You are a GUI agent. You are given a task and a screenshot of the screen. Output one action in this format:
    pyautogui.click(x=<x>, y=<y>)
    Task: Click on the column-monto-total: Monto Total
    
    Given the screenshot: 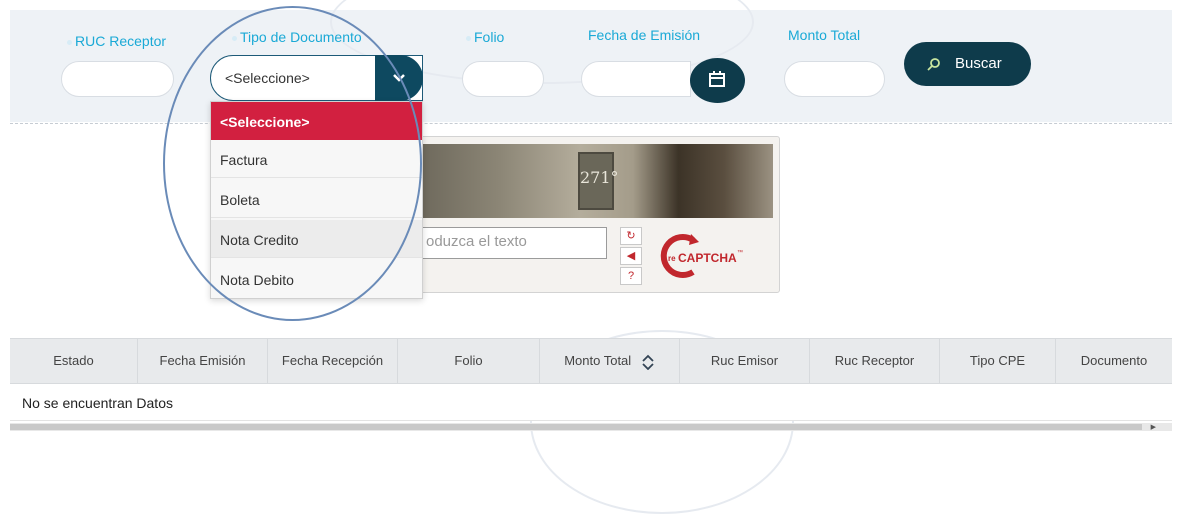 What is the action you would take?
    pyautogui.click(x=610, y=361)
    